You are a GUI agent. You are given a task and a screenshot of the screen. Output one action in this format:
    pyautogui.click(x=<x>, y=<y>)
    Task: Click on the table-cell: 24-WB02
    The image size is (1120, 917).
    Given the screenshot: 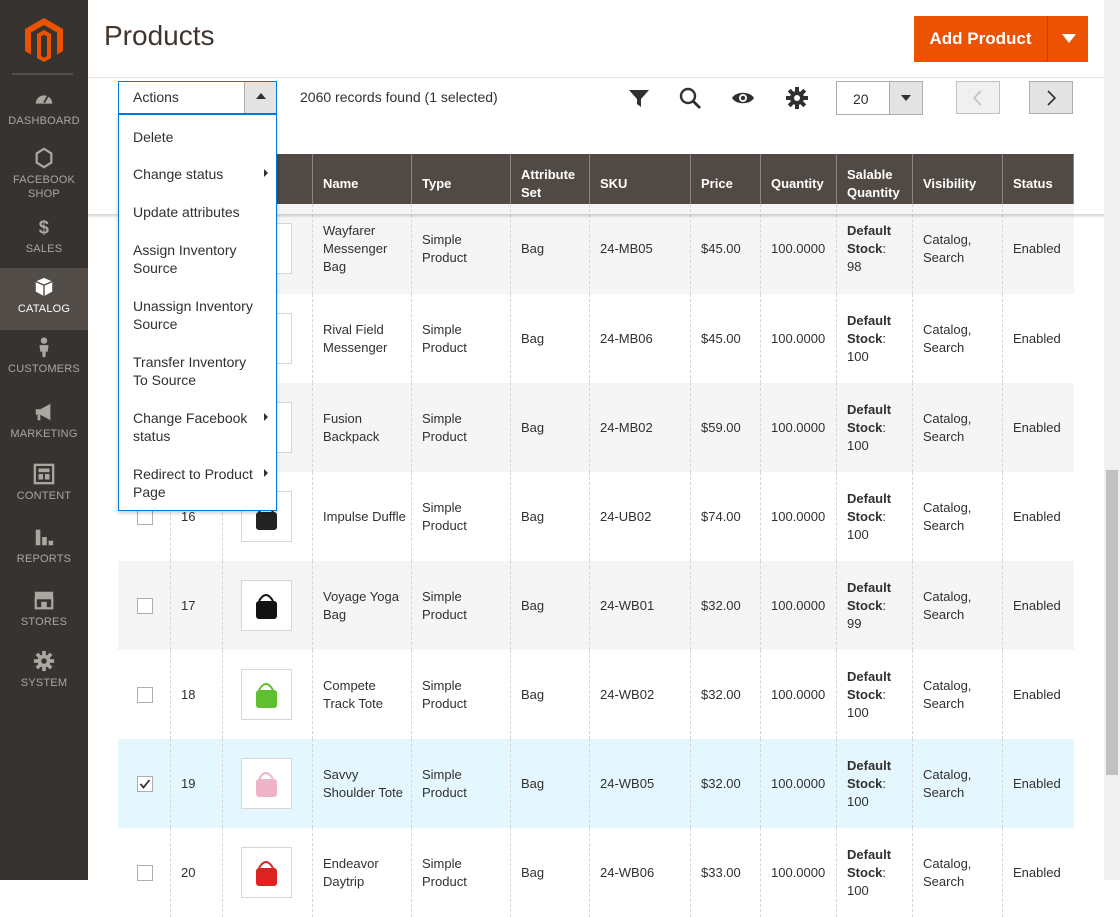 What is the action you would take?
    pyautogui.click(x=640, y=694)
    